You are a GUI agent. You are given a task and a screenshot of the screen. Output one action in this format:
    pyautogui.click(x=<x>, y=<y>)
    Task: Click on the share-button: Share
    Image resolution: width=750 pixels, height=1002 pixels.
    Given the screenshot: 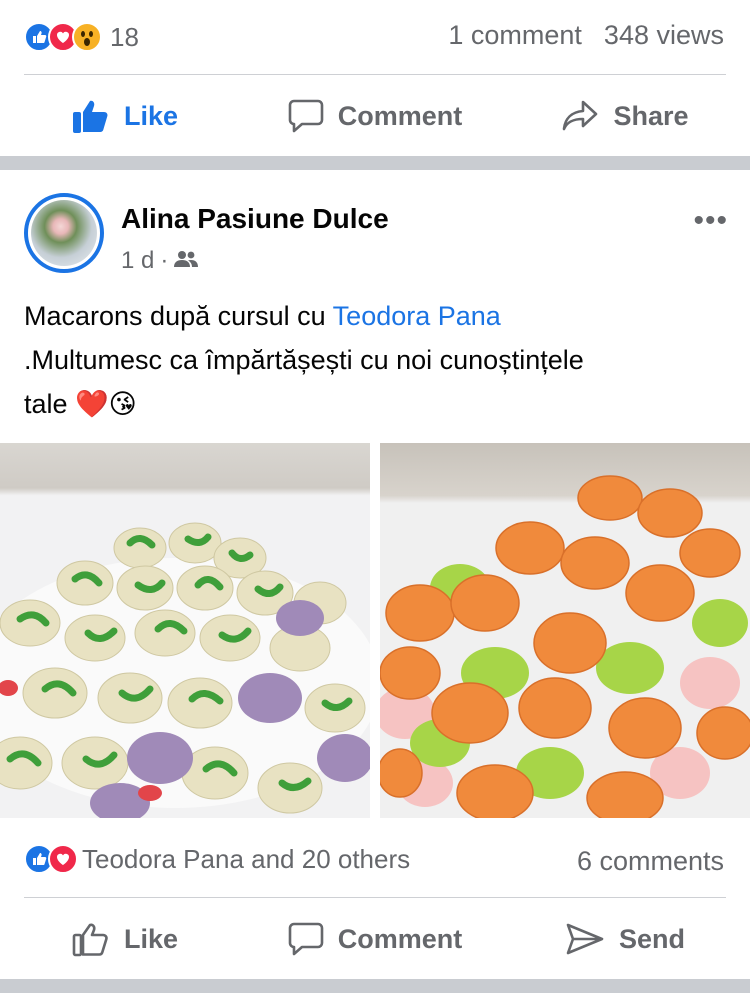 What is the action you would take?
    pyautogui.click(x=625, y=116)
    